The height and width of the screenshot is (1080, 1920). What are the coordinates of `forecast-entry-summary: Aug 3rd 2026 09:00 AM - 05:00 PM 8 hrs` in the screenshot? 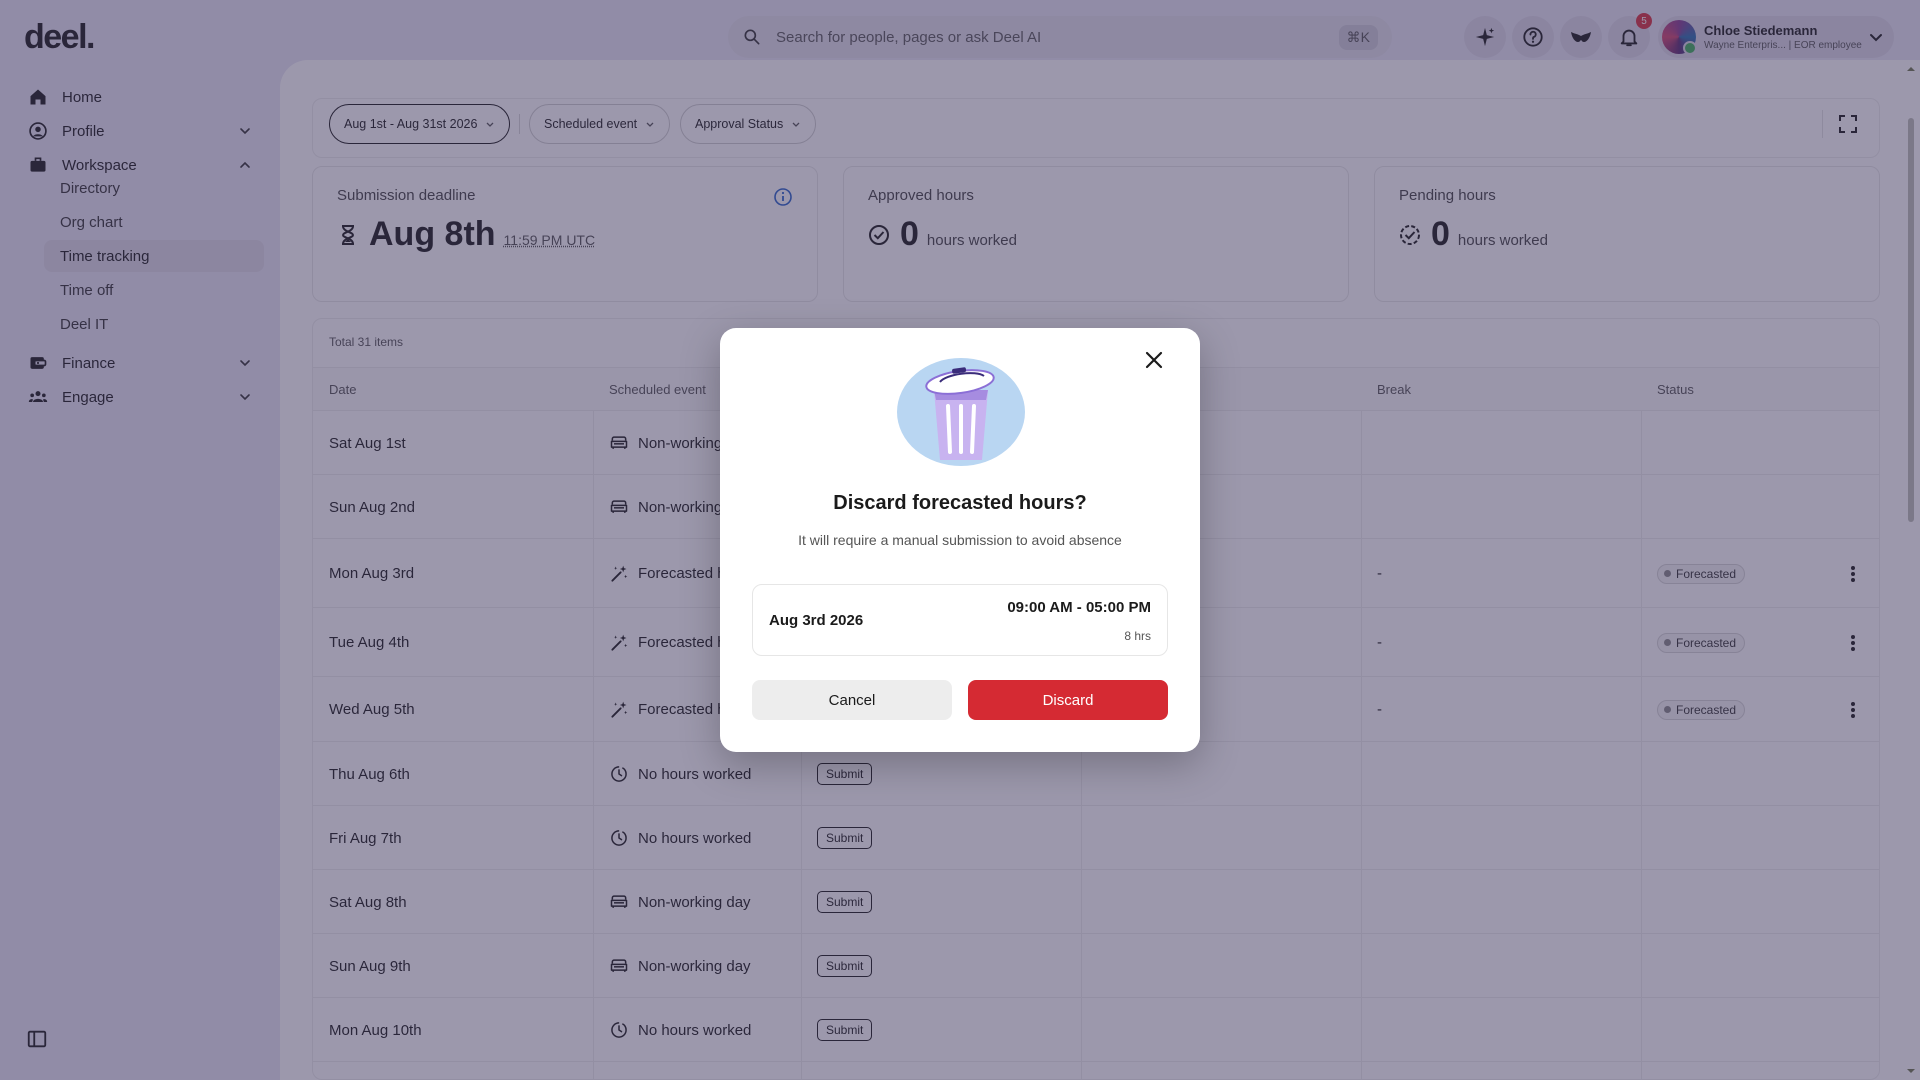 It's located at (960, 620).